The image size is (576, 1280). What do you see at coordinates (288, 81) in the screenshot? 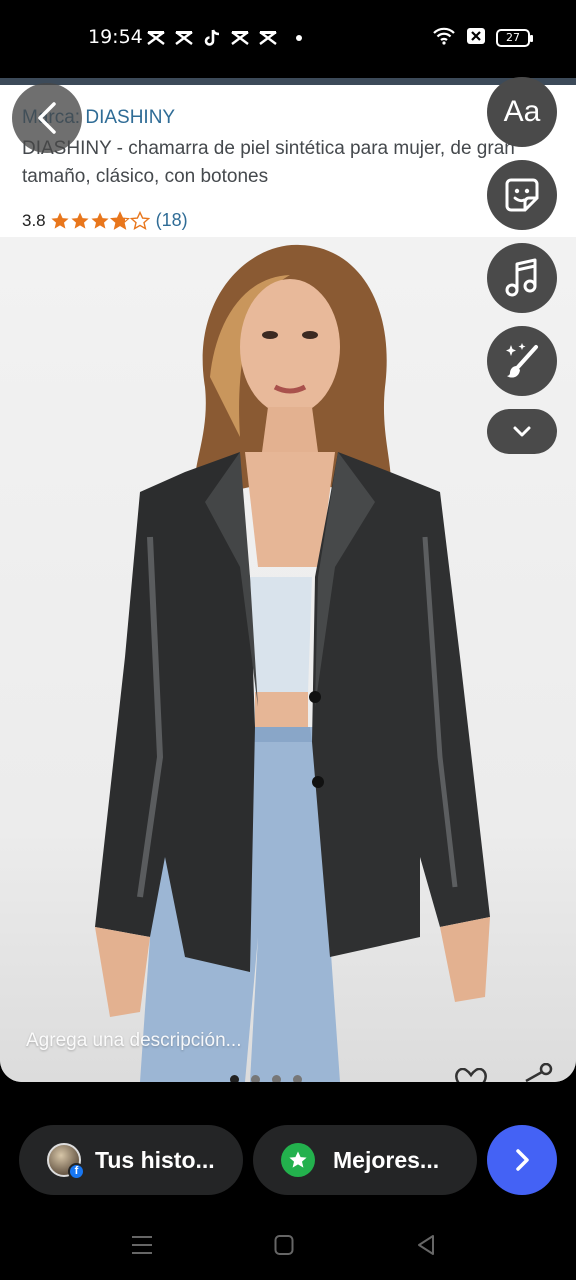
I see `card-top-edge` at bounding box center [288, 81].